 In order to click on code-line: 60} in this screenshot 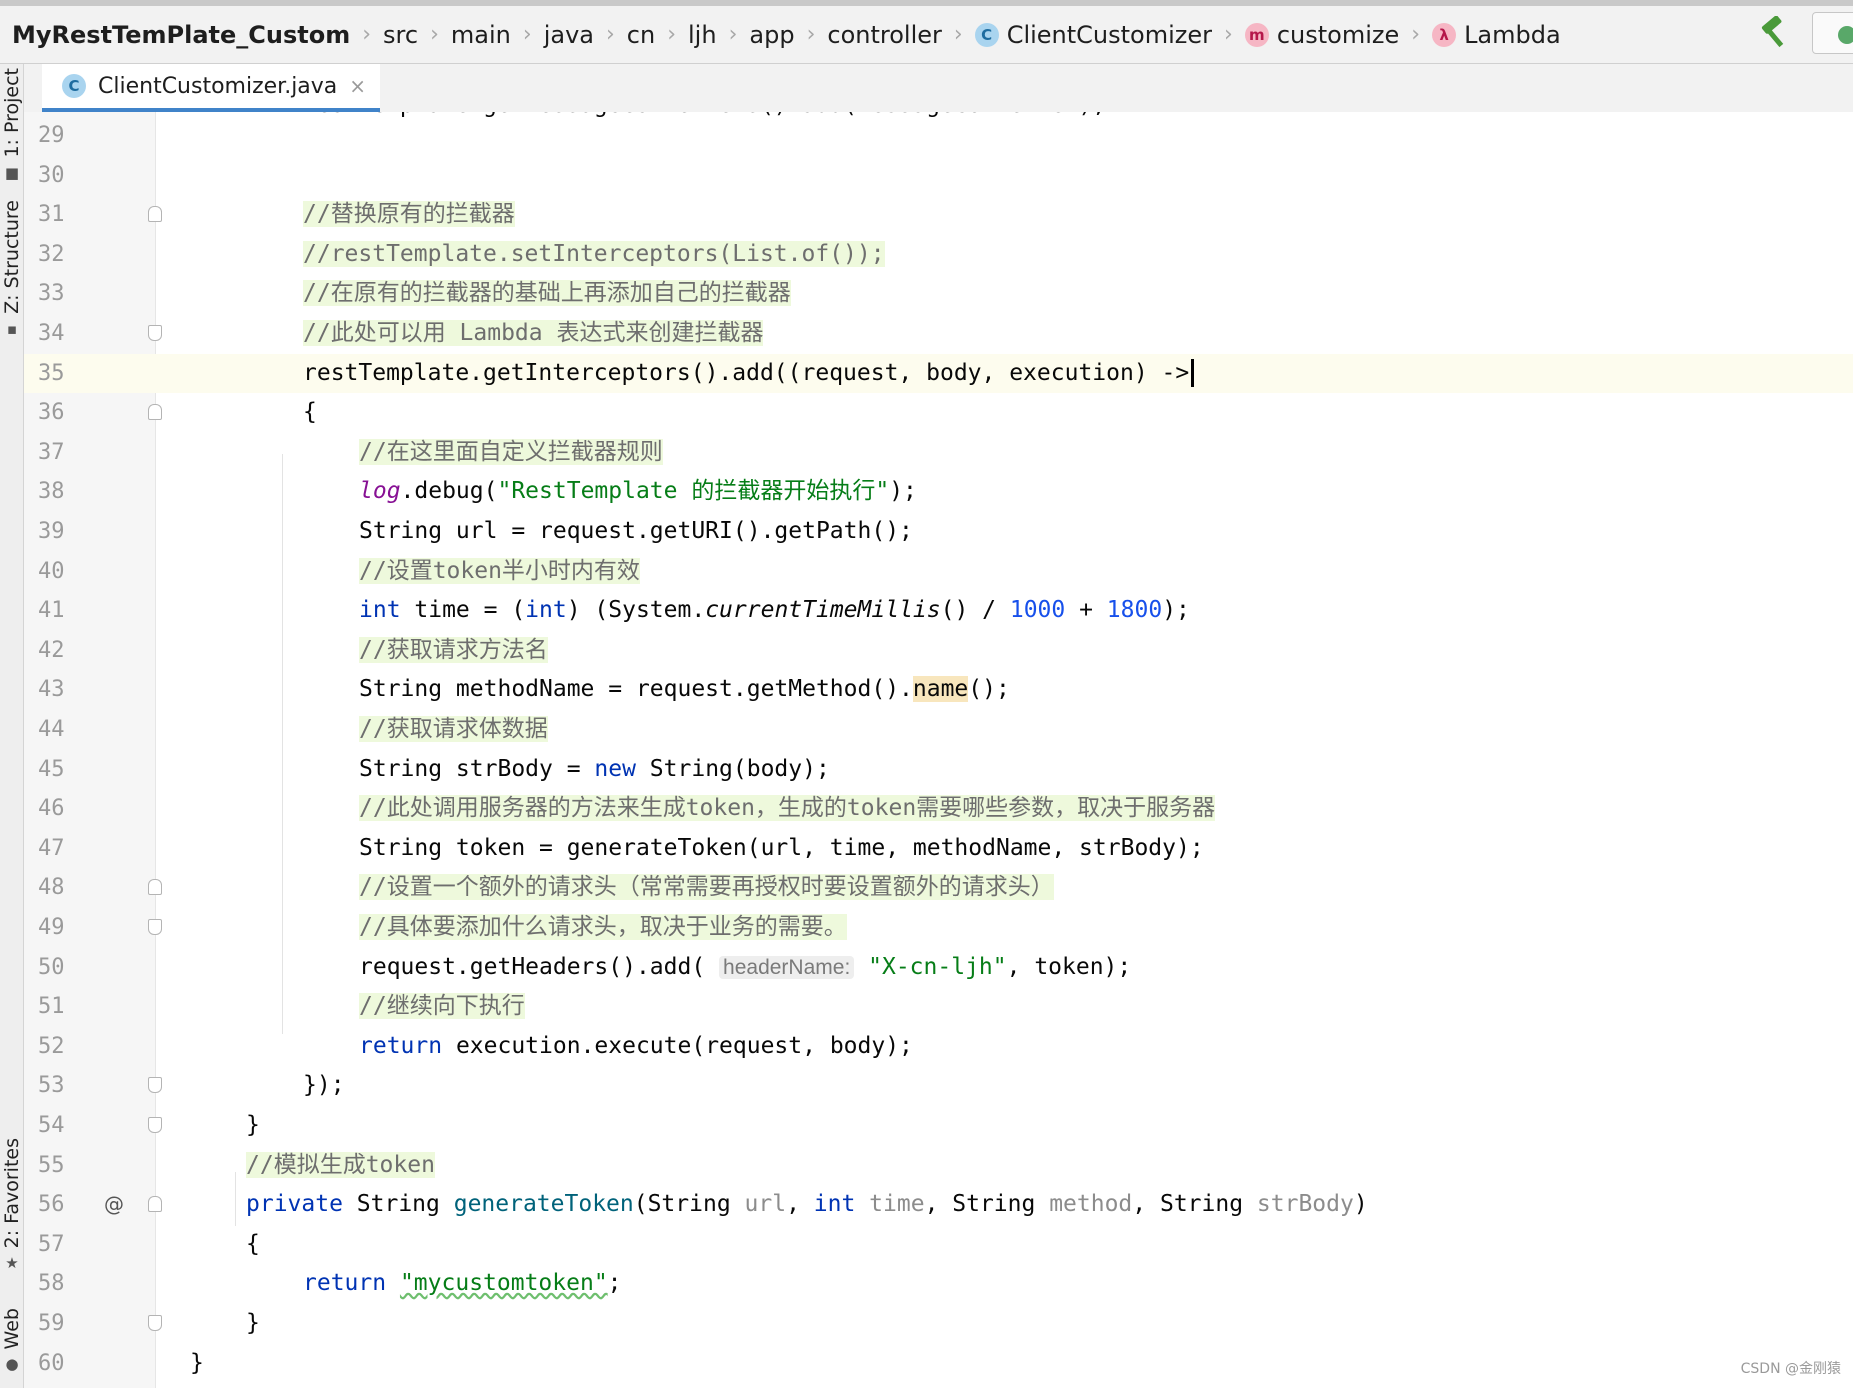, I will do `click(938, 1363)`.